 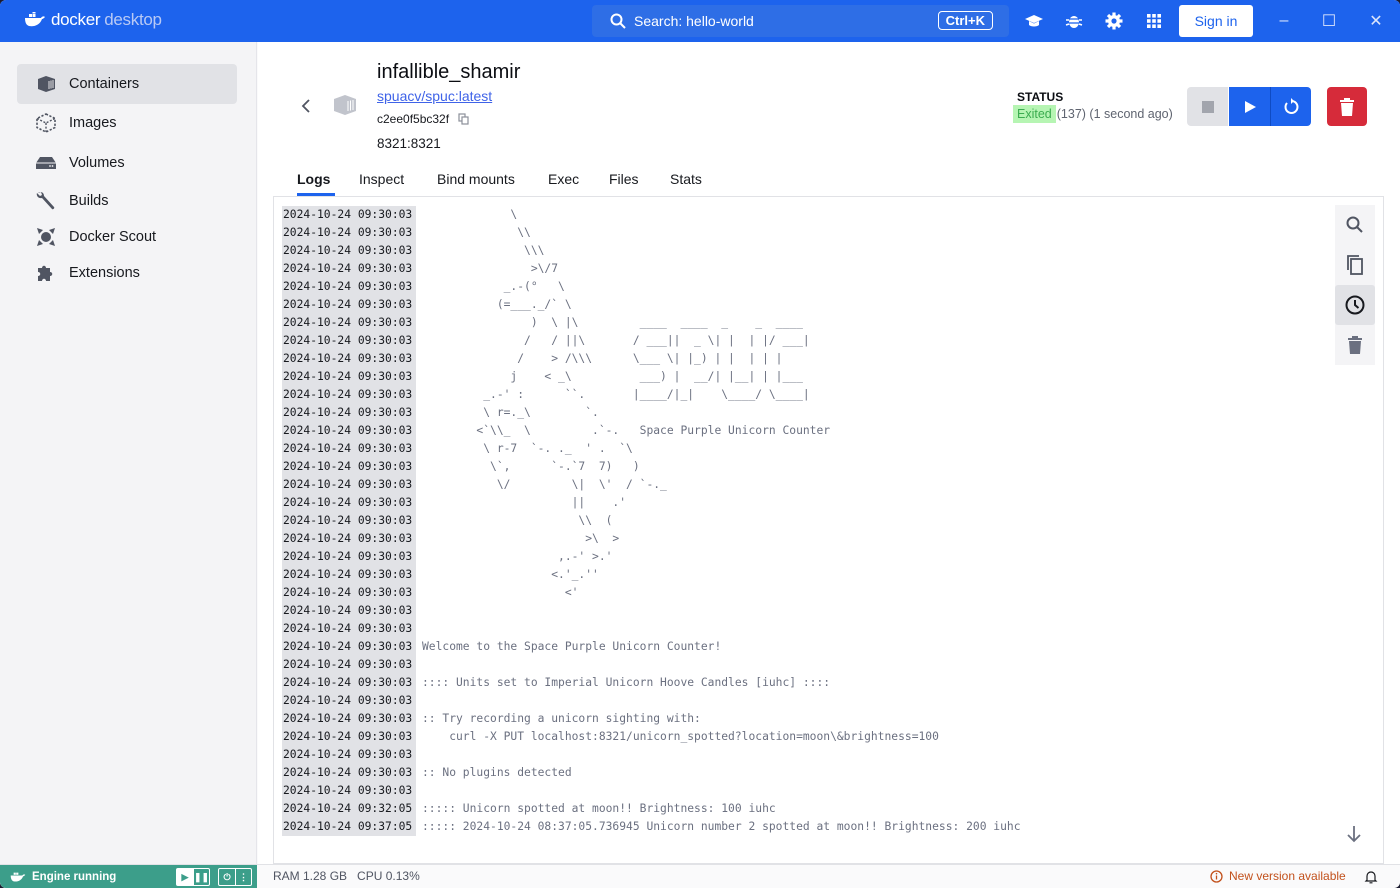 What do you see at coordinates (694, 21) in the screenshot?
I see `search-text: Search: hello-world` at bounding box center [694, 21].